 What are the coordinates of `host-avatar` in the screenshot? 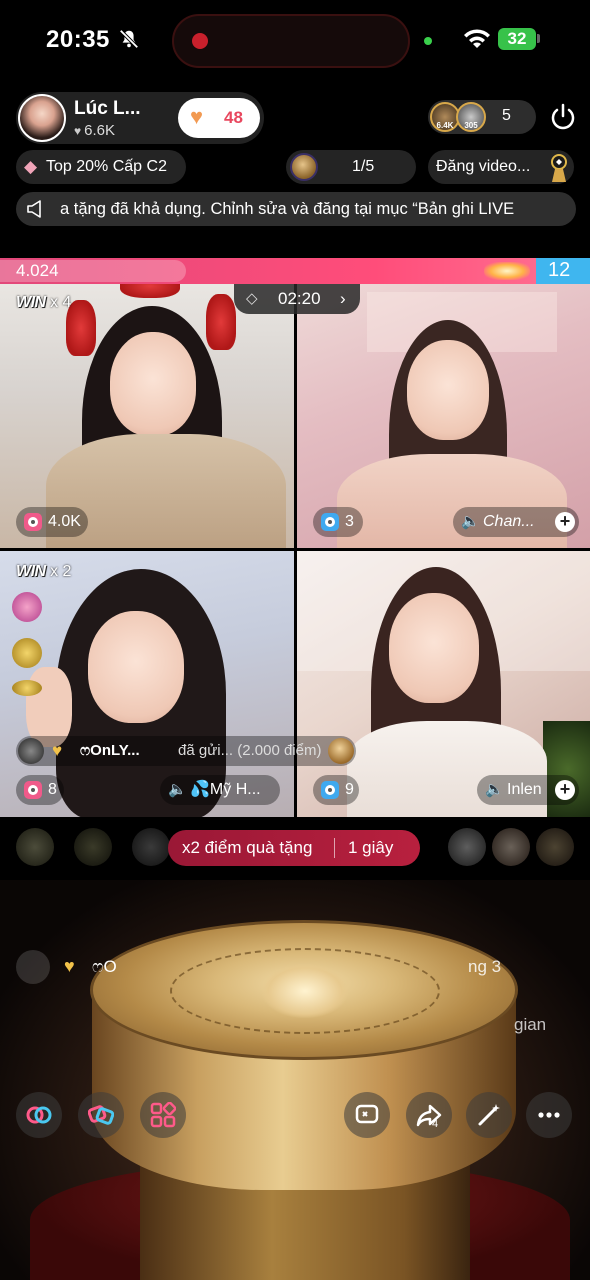 It's located at (42, 118).